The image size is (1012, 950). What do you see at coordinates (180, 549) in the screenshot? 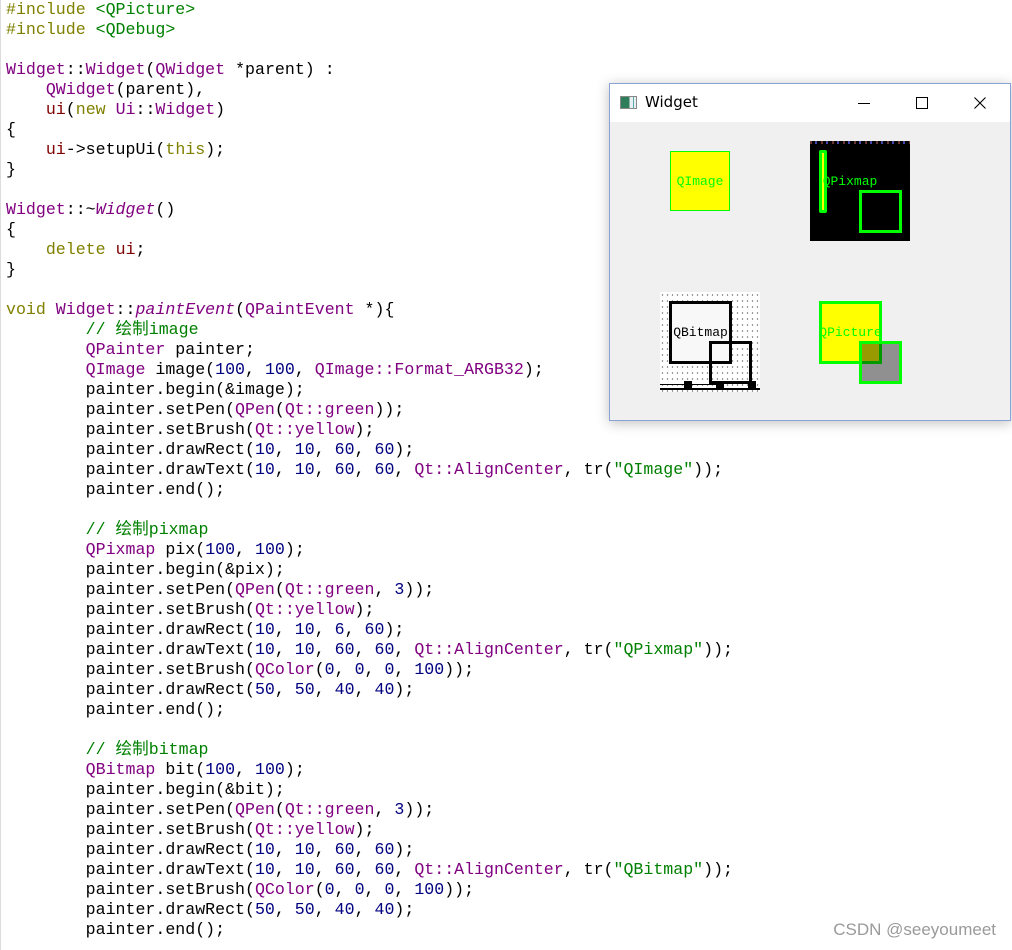
I see `code-token: pix(` at bounding box center [180, 549].